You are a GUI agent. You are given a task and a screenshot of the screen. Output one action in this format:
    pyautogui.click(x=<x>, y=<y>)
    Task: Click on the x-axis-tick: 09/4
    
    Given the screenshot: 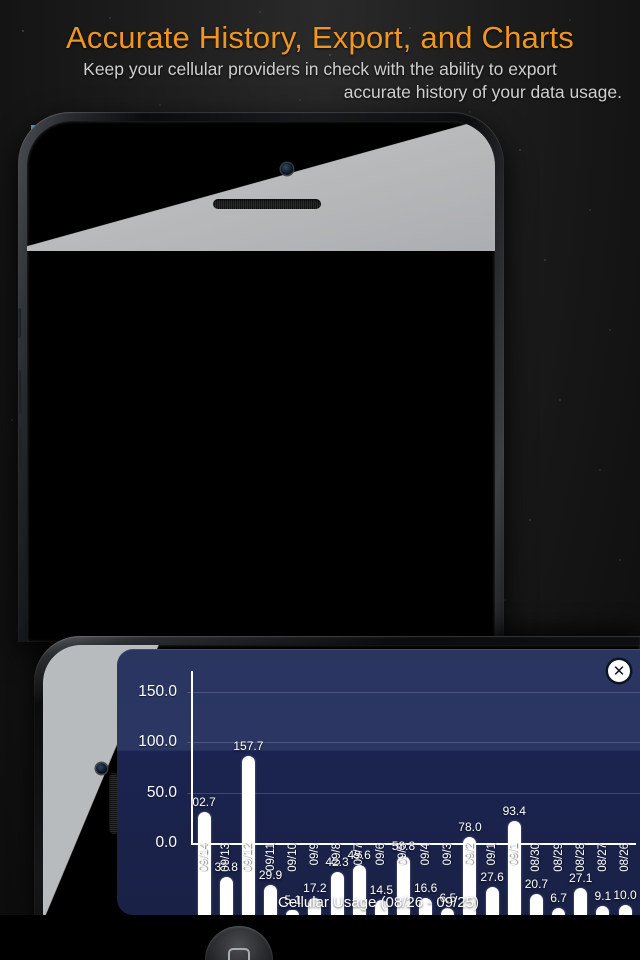 What is the action you would take?
    pyautogui.click(x=426, y=866)
    